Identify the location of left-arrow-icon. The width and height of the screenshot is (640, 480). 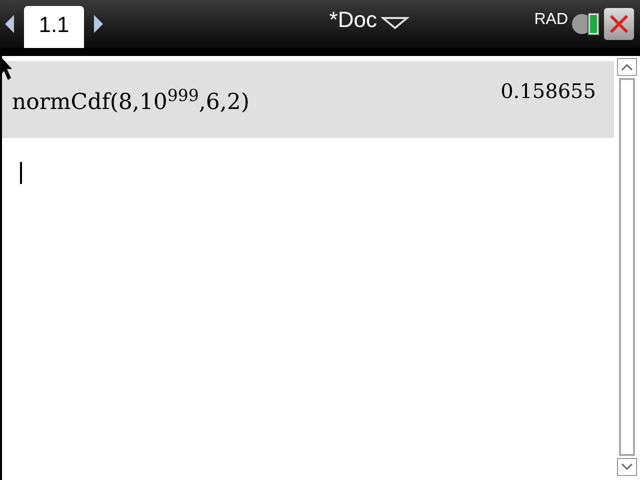
(10, 24).